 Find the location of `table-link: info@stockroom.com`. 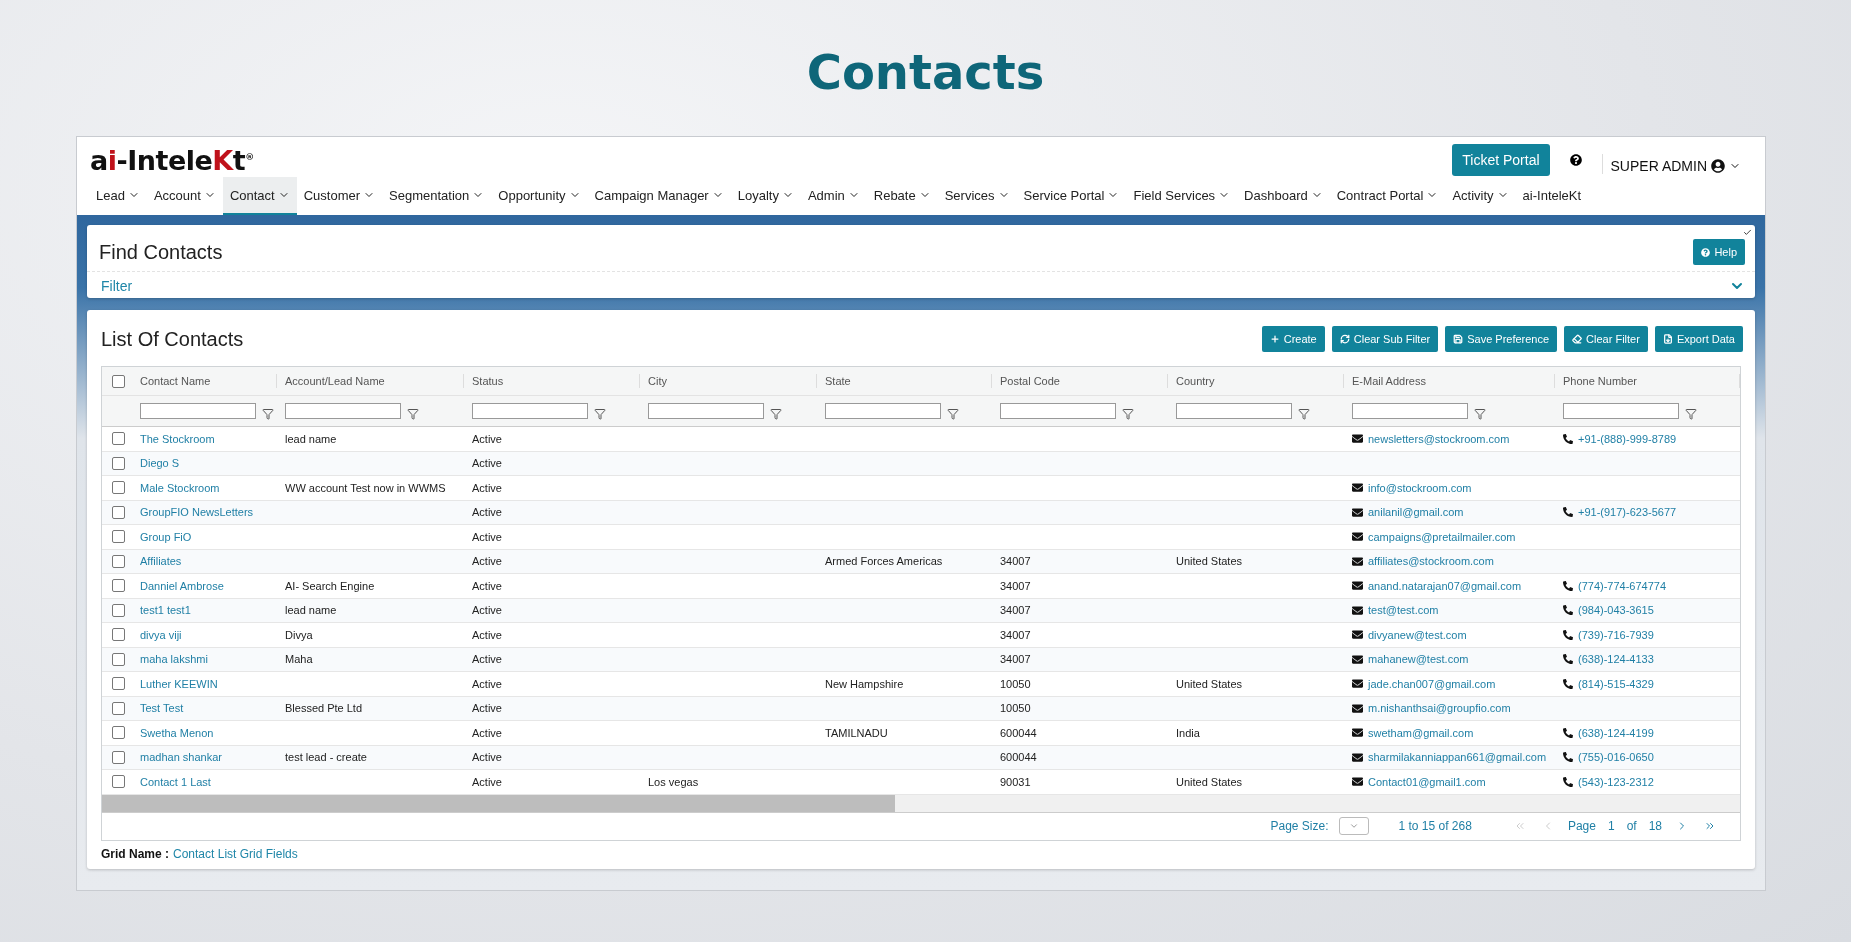

table-link: info@stockroom.com is located at coordinates (1420, 487).